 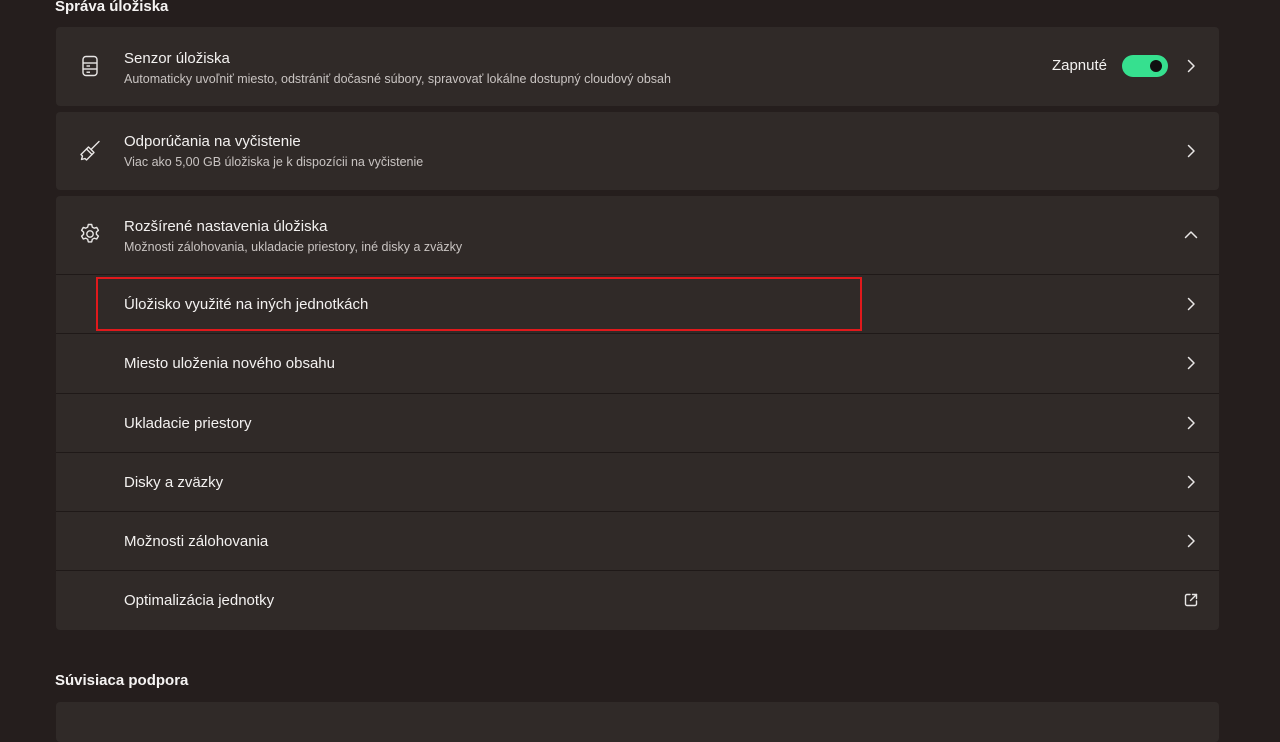 I want to click on list-item-label: Miesto uloženia nového obsahu, so click(x=229, y=364).